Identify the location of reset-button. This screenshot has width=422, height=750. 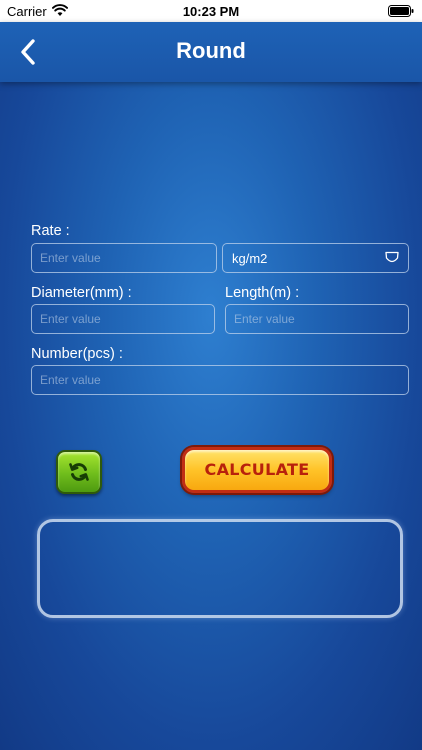
(79, 472).